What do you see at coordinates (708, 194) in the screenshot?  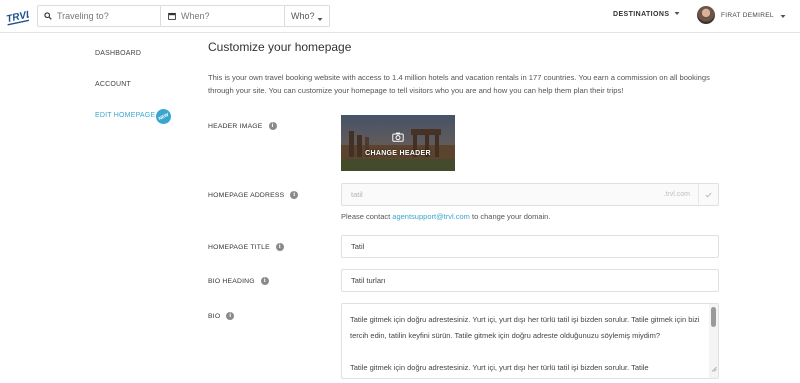 I see `check-icon` at bounding box center [708, 194].